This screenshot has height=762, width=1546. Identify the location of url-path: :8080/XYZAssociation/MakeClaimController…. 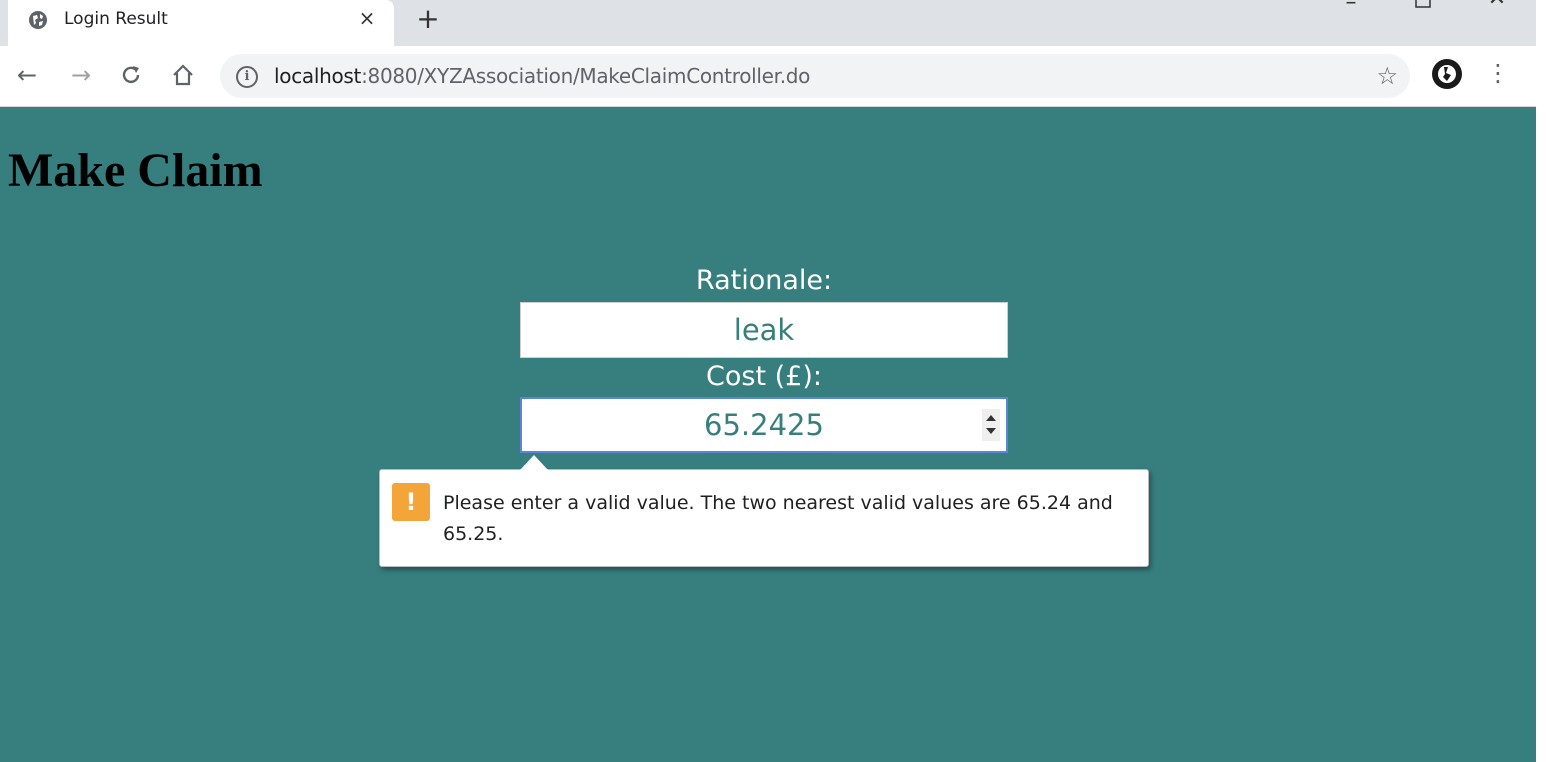
(586, 76).